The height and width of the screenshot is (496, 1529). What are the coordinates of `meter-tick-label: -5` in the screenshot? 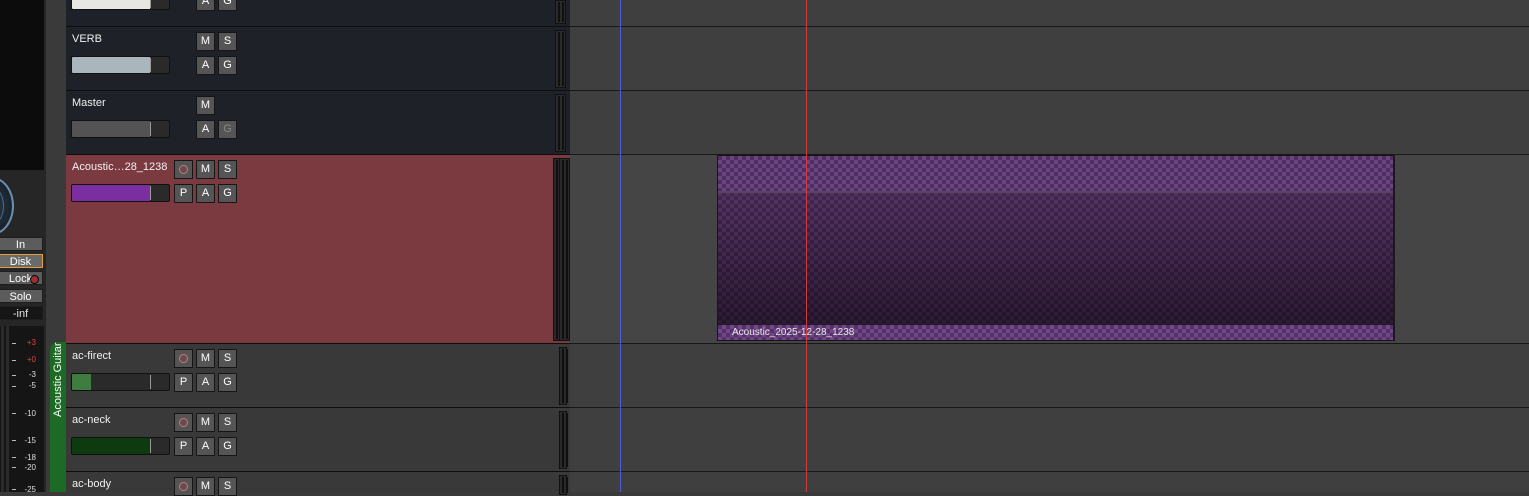 It's located at (32, 385).